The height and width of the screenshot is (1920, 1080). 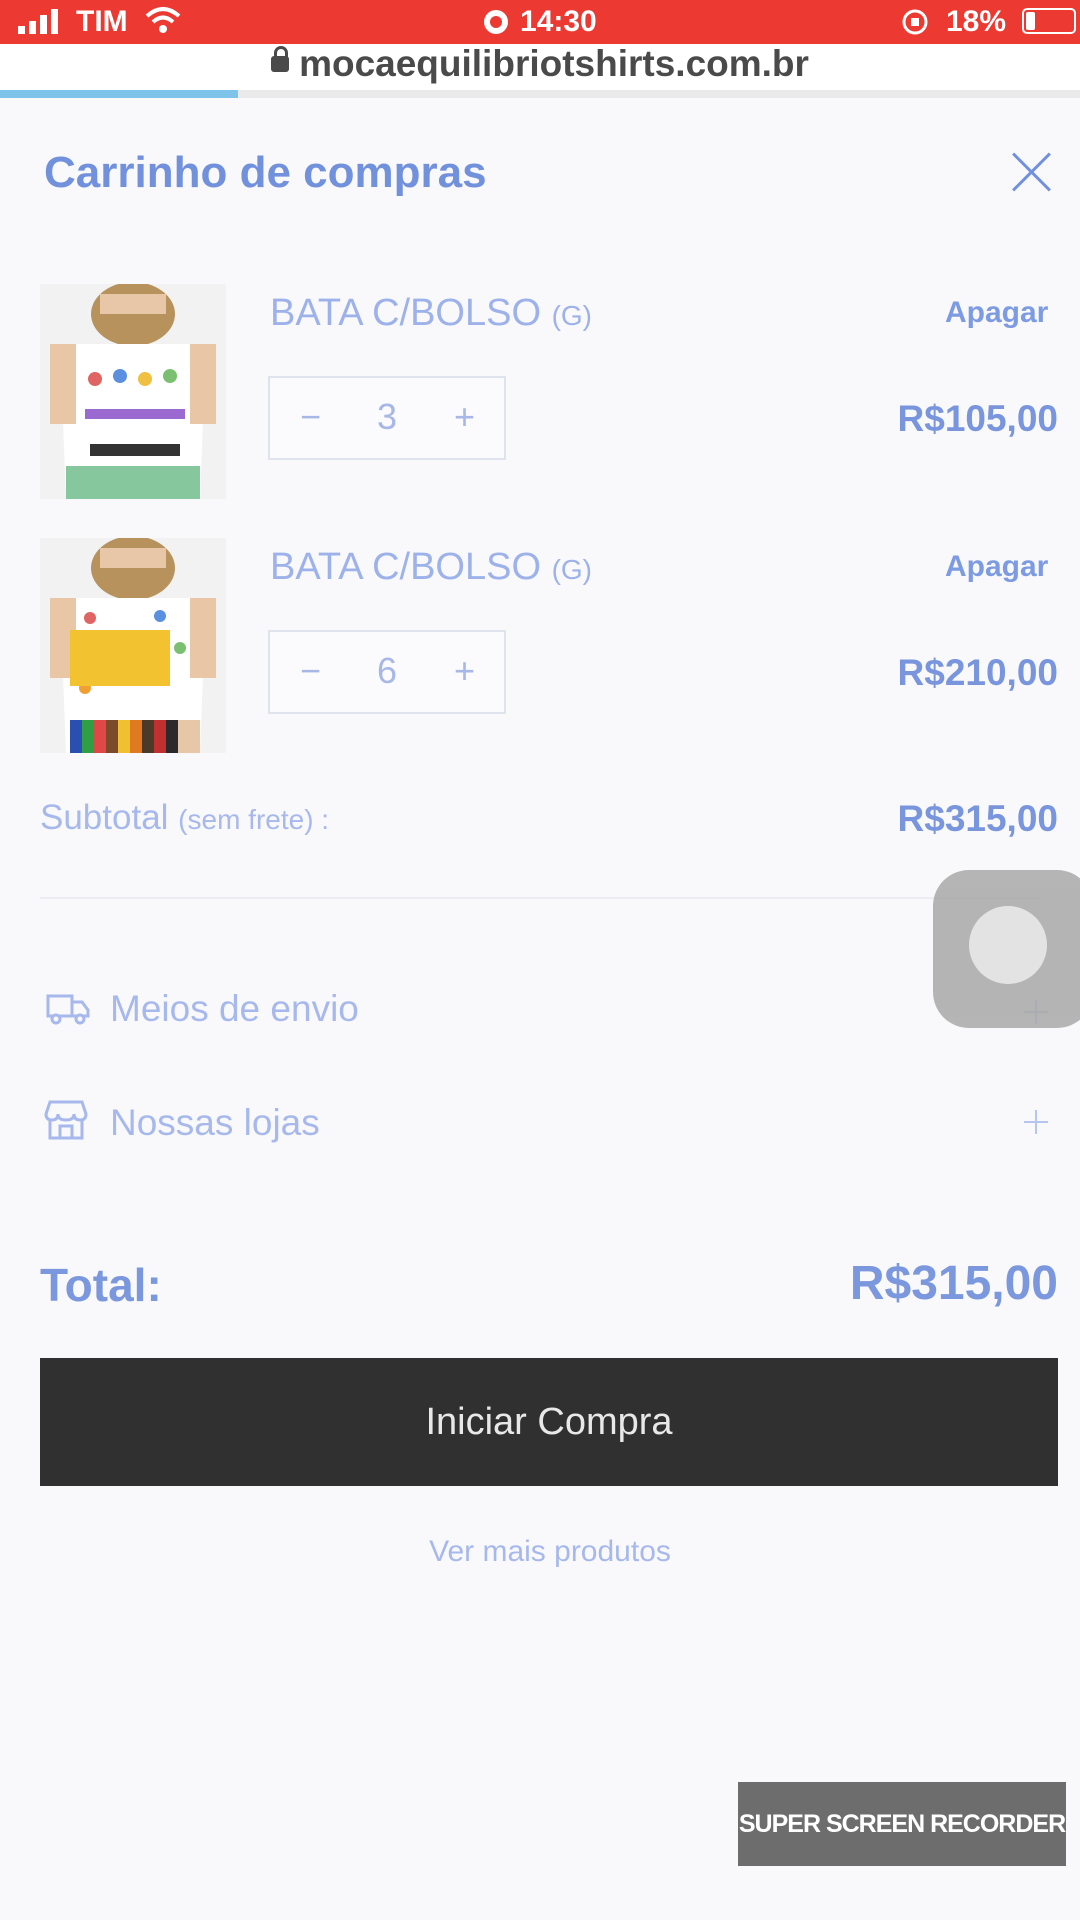 I want to click on our-stores-label: Nossas lojas, so click(x=215, y=1122).